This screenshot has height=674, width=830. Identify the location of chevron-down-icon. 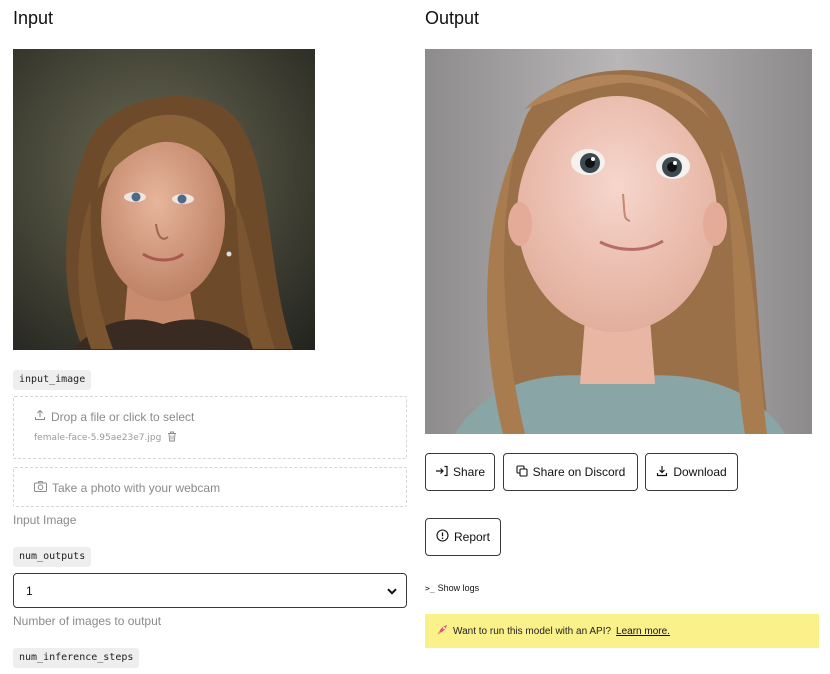
(392, 591).